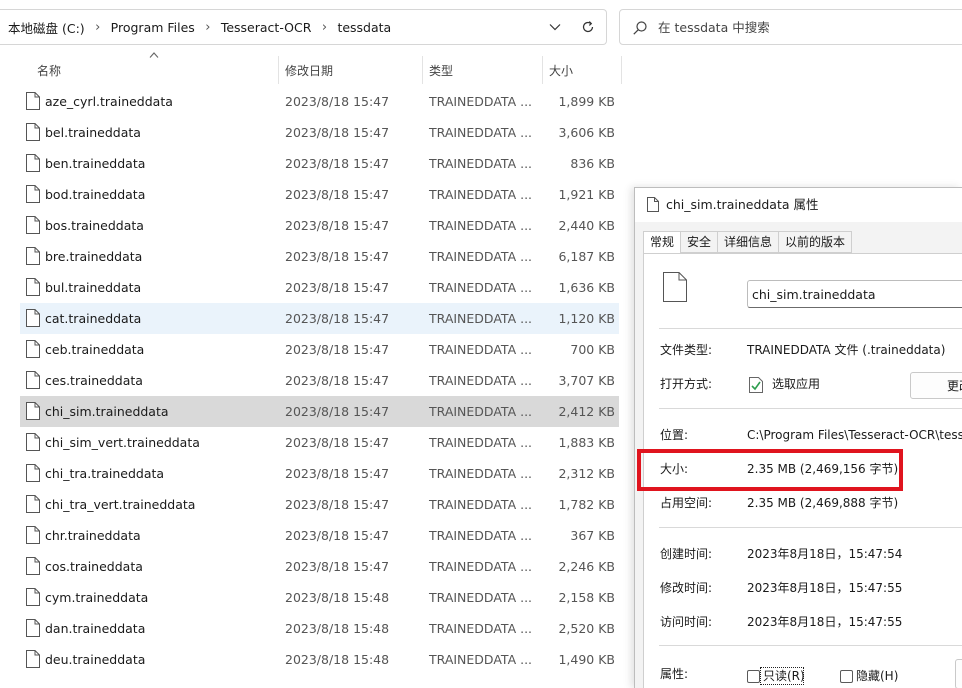  I want to click on file-size: 1,120 KB, so click(586, 318).